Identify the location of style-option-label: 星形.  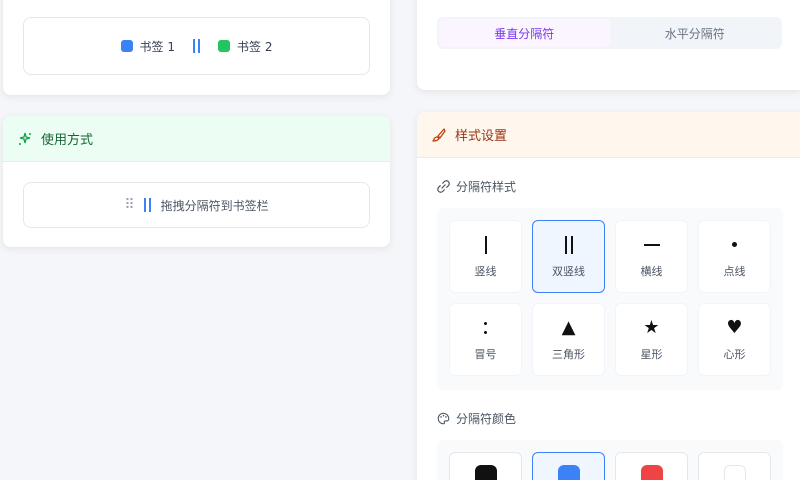
(651, 354).